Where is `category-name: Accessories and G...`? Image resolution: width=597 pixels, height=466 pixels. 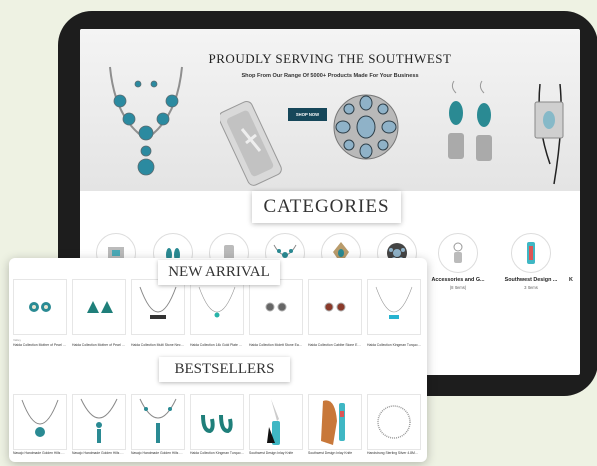
category-name: Accessories and G... is located at coordinates (458, 280).